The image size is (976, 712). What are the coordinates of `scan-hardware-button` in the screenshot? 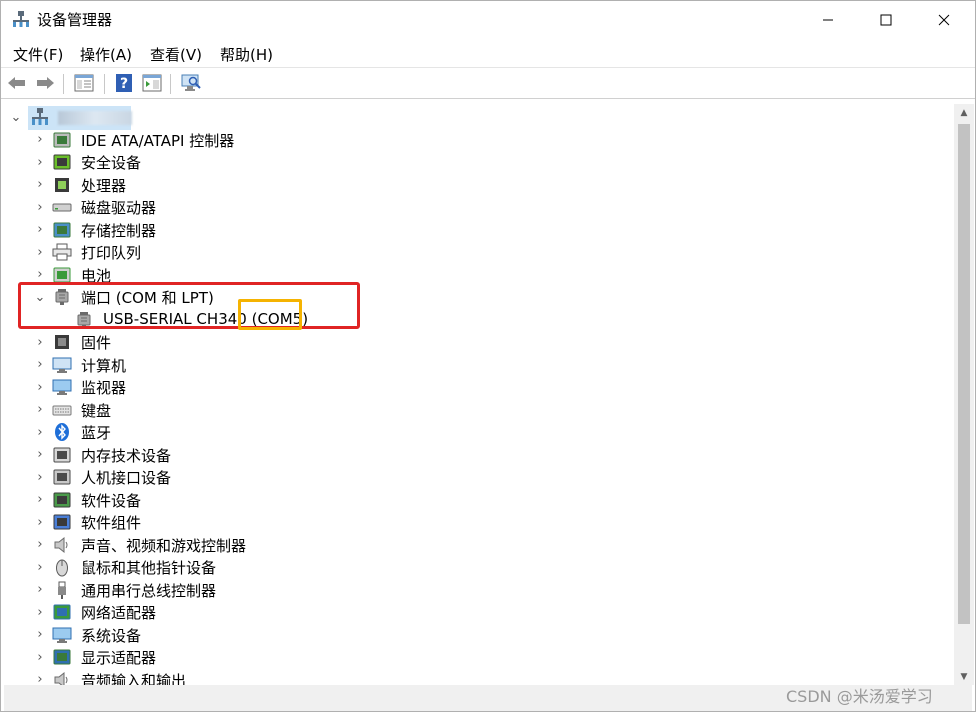 It's located at (191, 83).